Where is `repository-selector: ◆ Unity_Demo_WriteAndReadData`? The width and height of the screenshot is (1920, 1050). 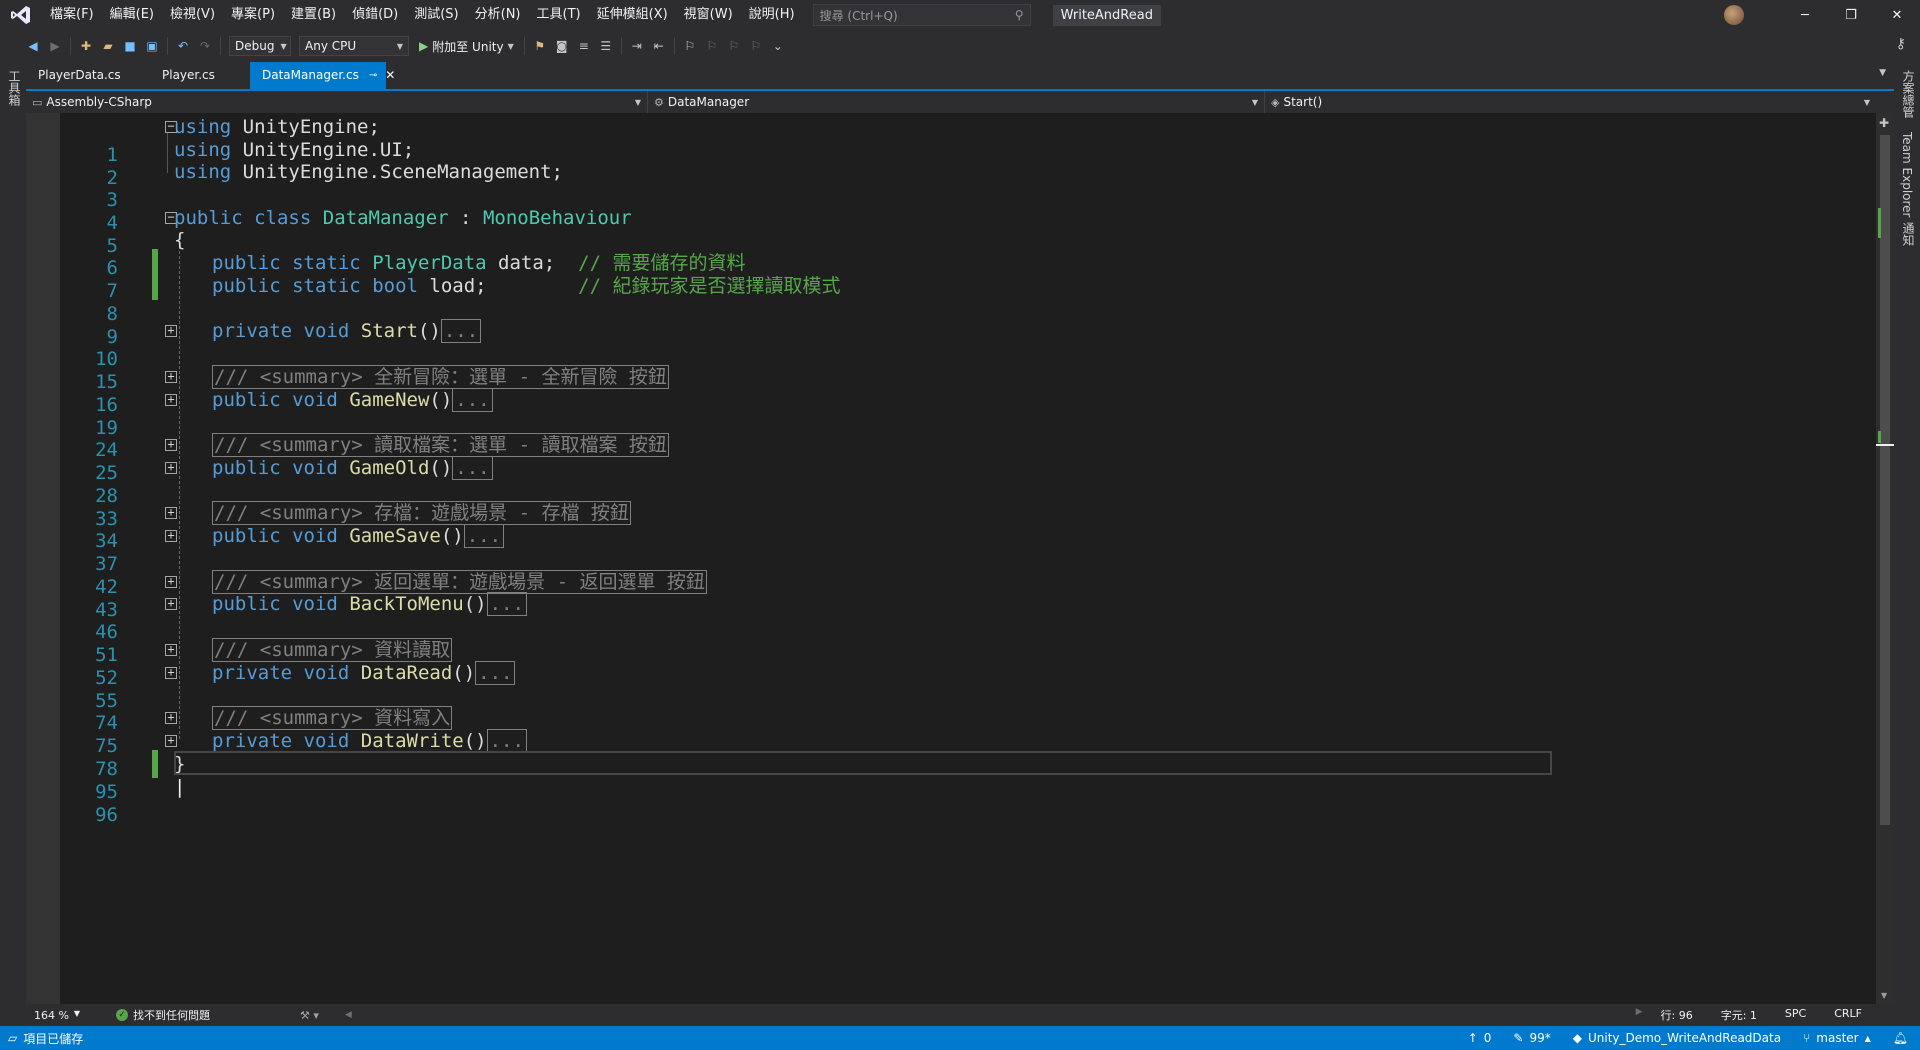 repository-selector: ◆ Unity_Demo_WriteAndReadData is located at coordinates (1677, 1038).